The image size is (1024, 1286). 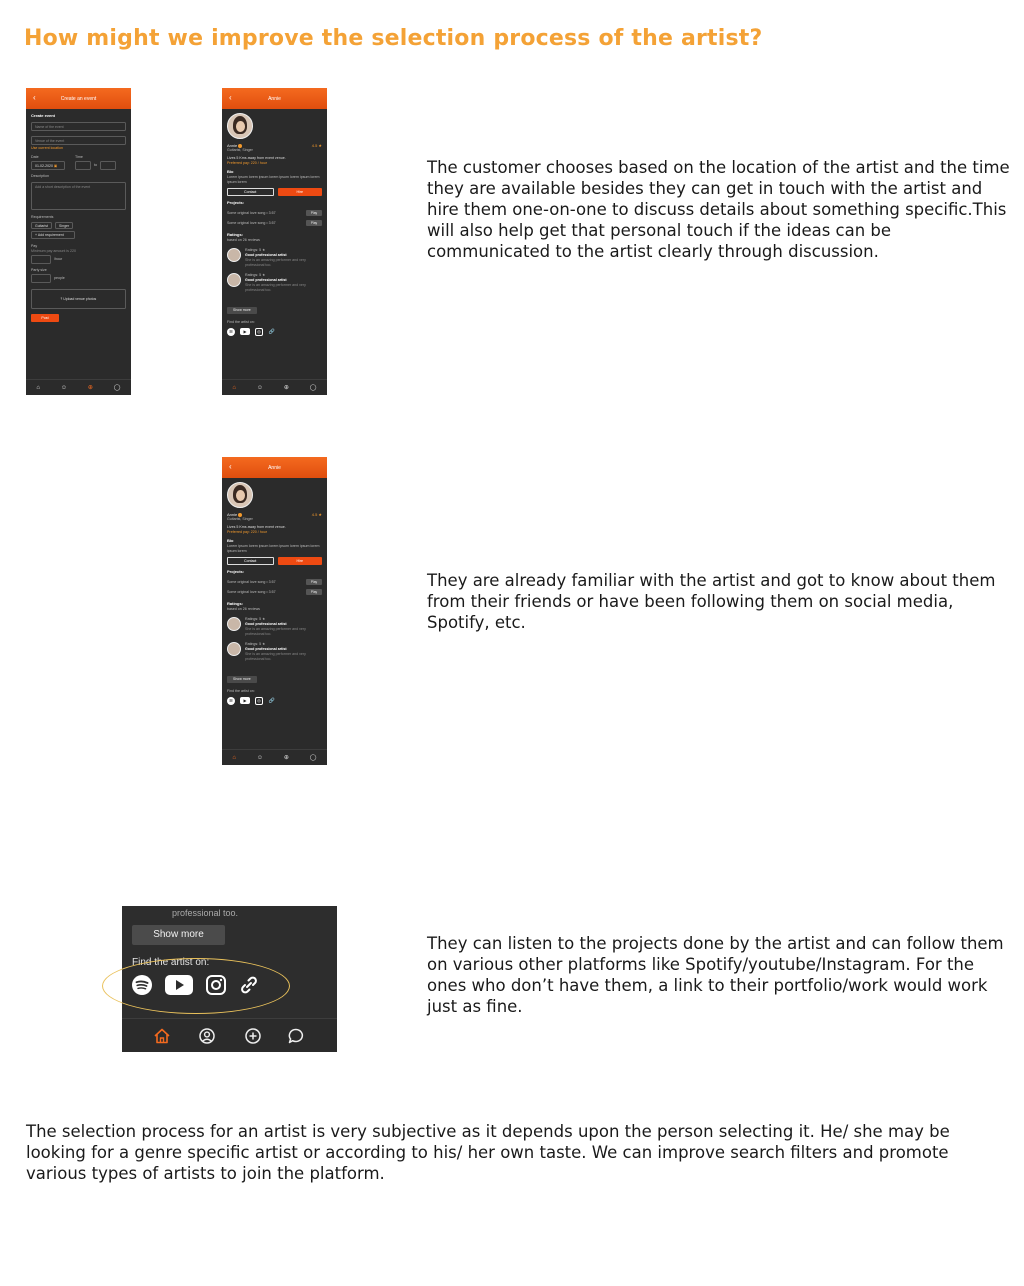 What do you see at coordinates (43, 115) in the screenshot?
I see `section-title: Create event` at bounding box center [43, 115].